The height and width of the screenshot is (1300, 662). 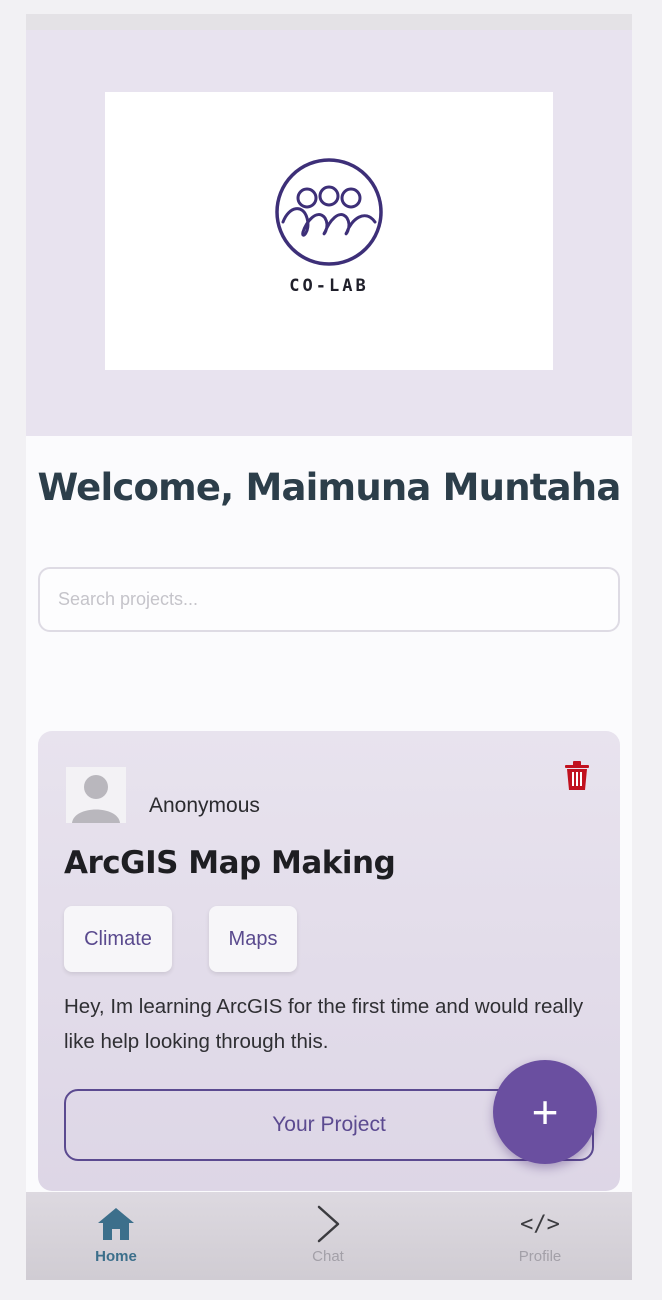 I want to click on colab-logo-icon, so click(x=329, y=212).